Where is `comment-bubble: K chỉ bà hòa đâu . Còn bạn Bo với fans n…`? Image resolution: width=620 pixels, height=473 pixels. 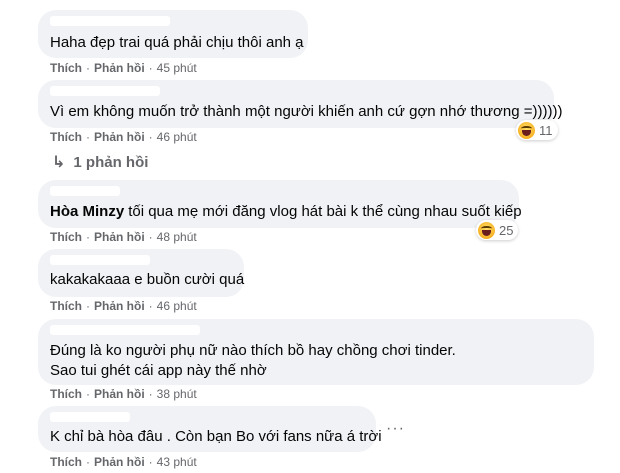
comment-bubble: K chỉ bà hòa đâu . Còn bạn Bo với fans n… is located at coordinates (210, 429).